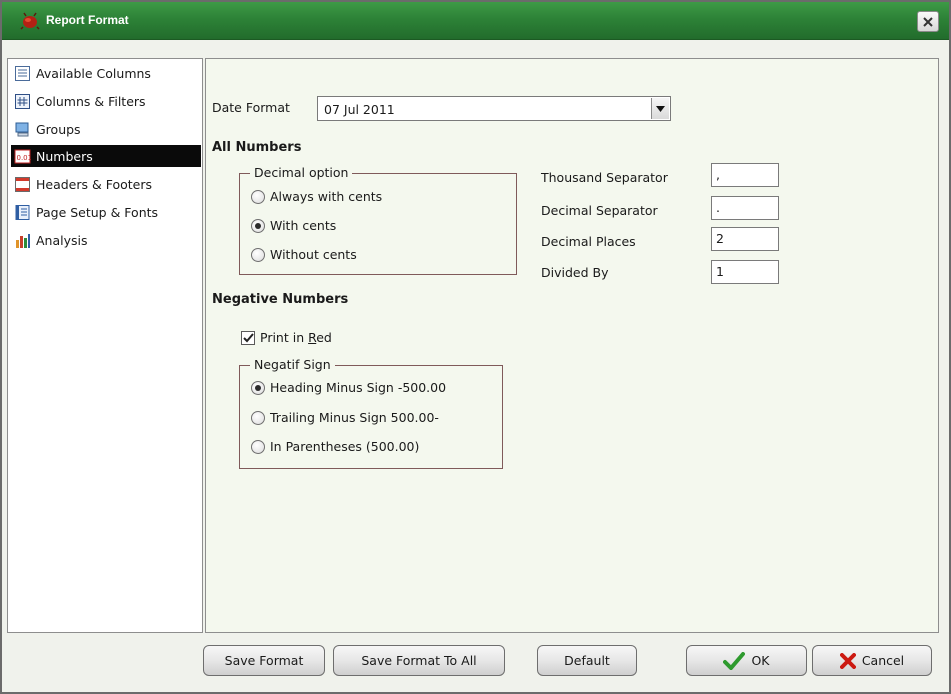 The height and width of the screenshot is (694, 951). Describe the element at coordinates (745, 239) in the screenshot. I see `decimal-places-input: 2` at that location.